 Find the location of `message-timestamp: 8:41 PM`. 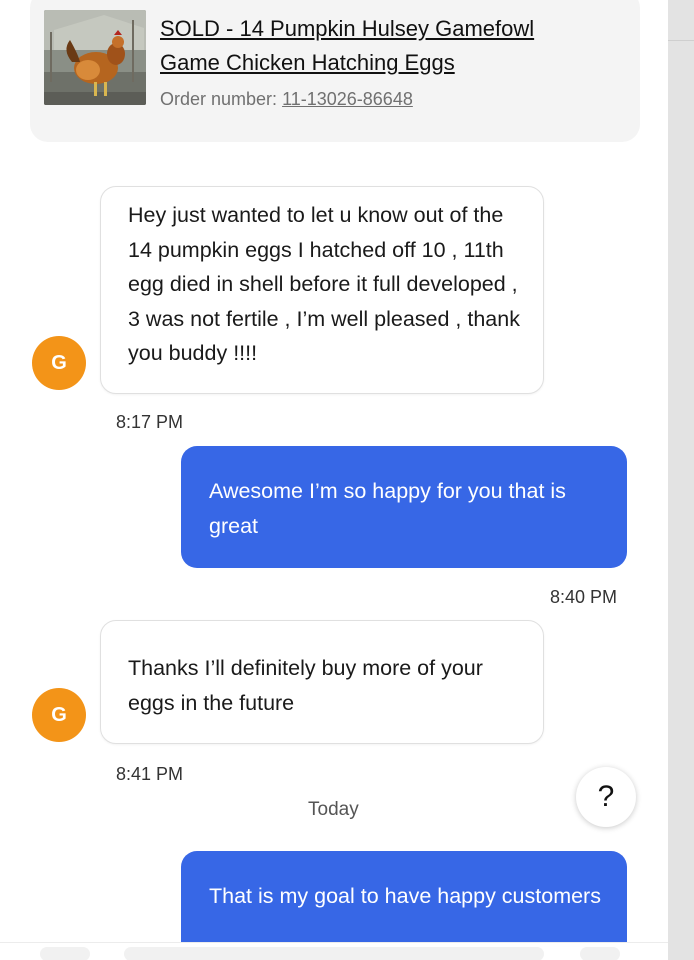

message-timestamp: 8:41 PM is located at coordinates (150, 774).